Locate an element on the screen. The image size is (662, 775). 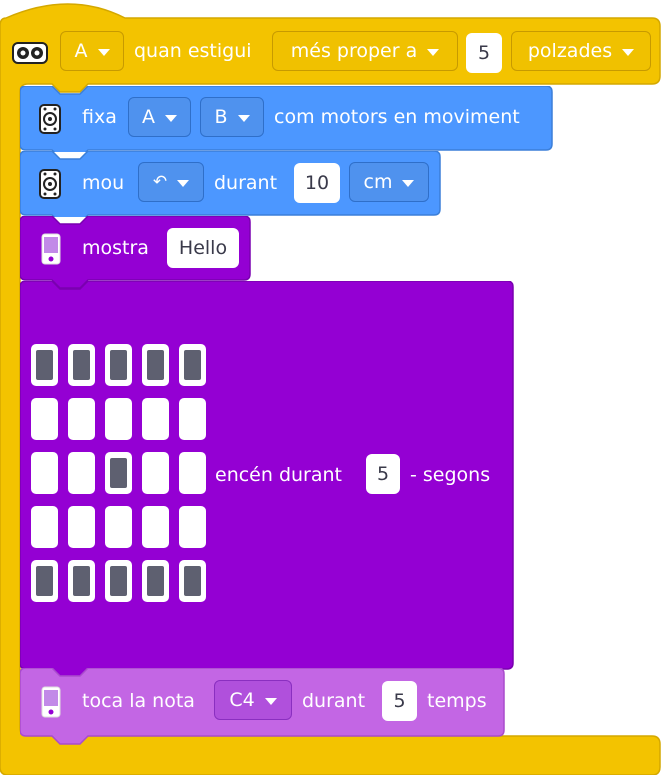
move-label: mou is located at coordinates (103, 183).